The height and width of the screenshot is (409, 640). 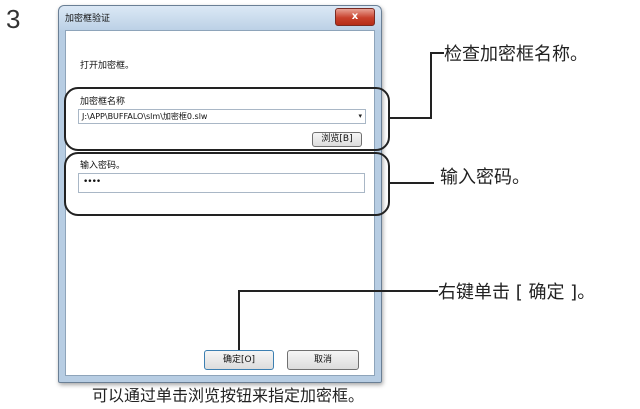 I want to click on close-button: x, so click(x=355, y=17).